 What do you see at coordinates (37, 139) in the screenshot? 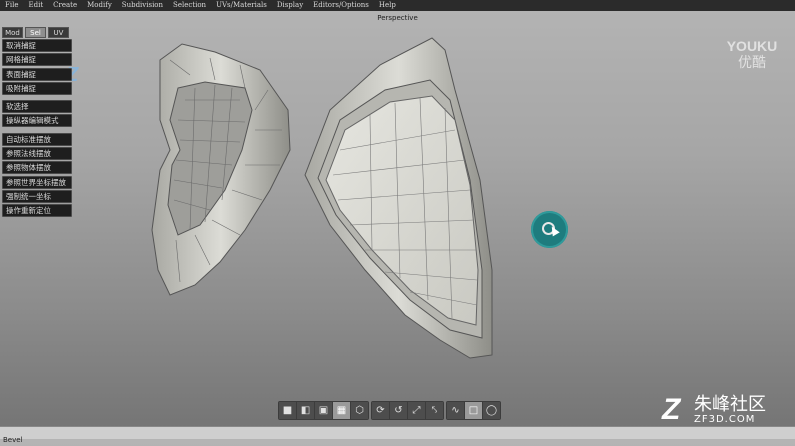
I see `auto-orient-button: 自动标准摆放` at bounding box center [37, 139].